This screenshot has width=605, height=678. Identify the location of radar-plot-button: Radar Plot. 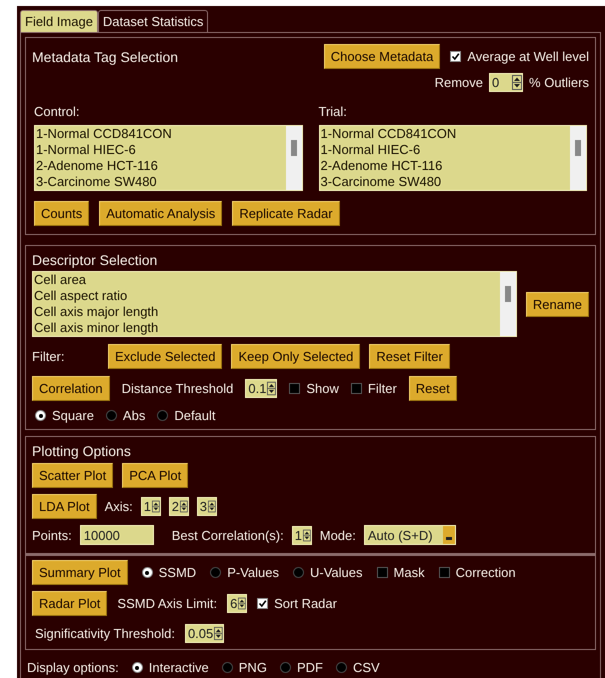
(70, 603).